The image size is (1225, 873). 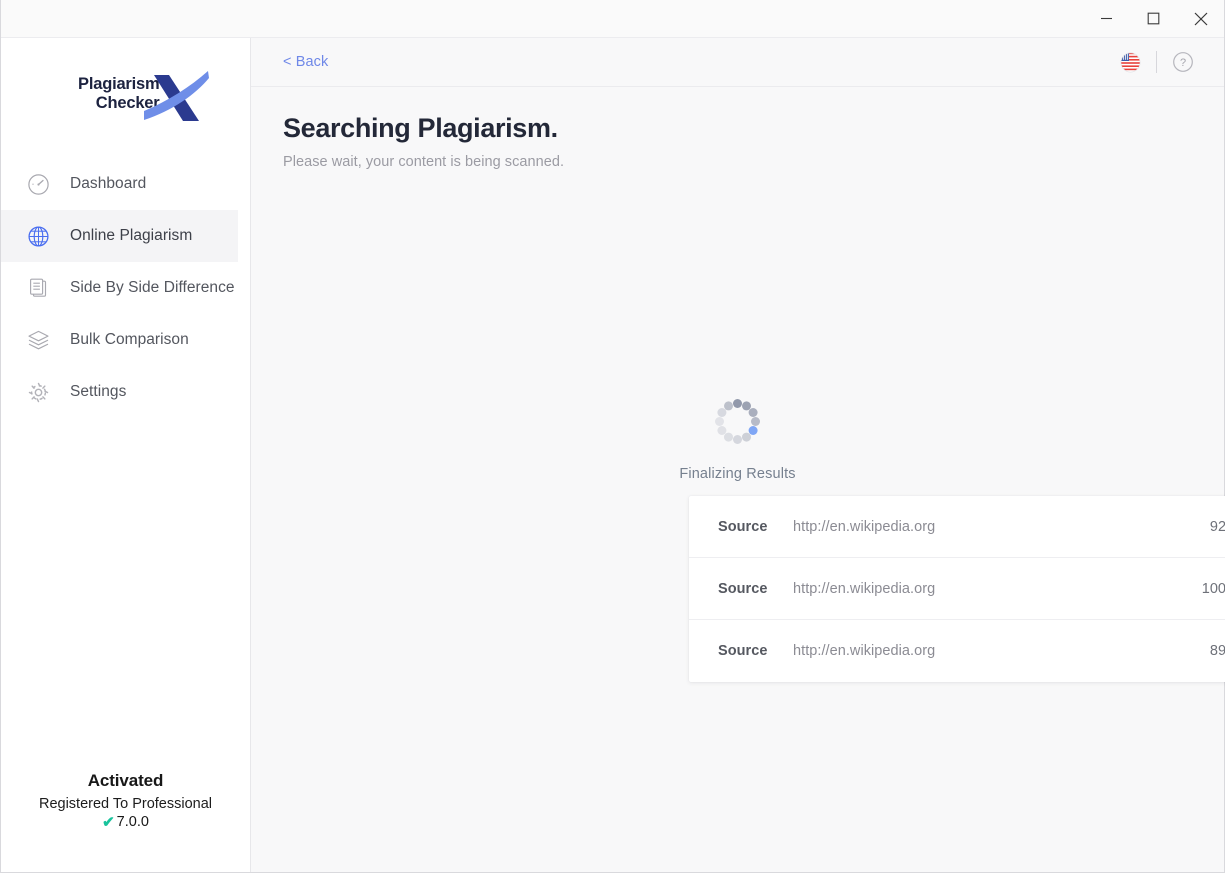 What do you see at coordinates (1200, 18) in the screenshot?
I see `close-button` at bounding box center [1200, 18].